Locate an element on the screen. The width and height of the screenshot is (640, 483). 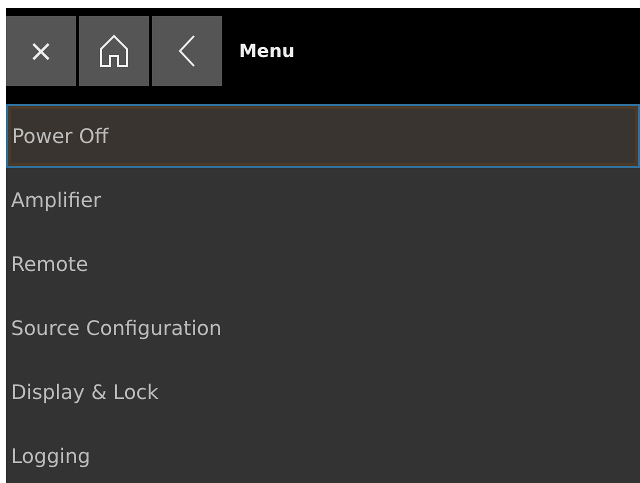
home-button is located at coordinates (114, 51).